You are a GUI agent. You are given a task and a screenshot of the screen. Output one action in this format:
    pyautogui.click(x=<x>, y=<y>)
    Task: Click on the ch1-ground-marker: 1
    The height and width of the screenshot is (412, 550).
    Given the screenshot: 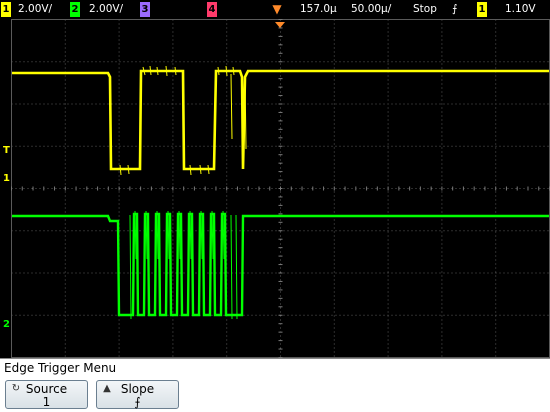 What is the action you would take?
    pyautogui.click(x=6, y=178)
    